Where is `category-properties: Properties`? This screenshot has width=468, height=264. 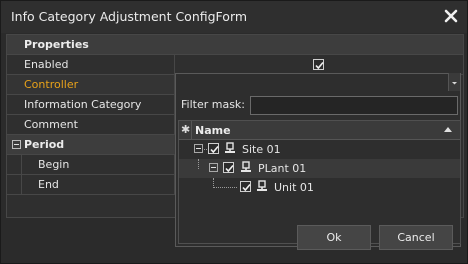
category-properties: Properties is located at coordinates (235, 45).